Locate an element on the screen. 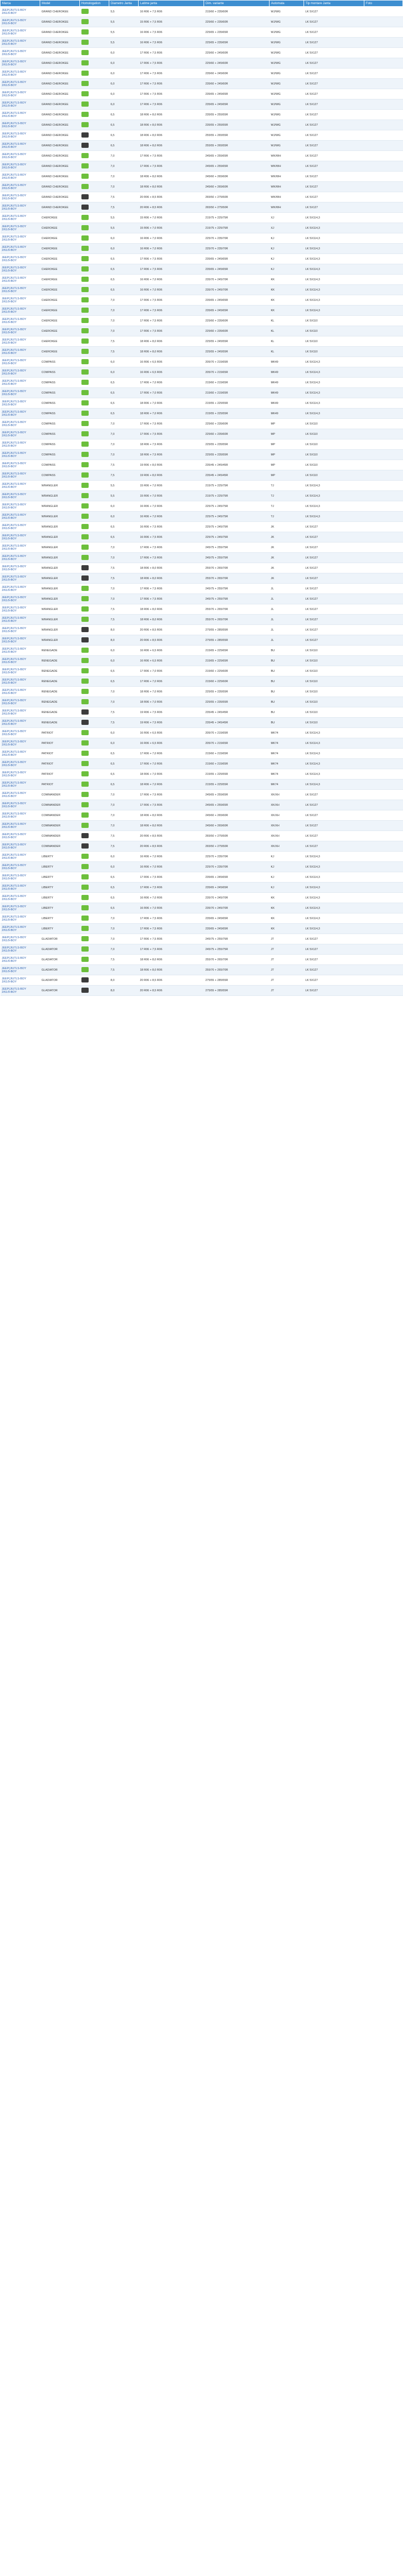  cell-automata: JL is located at coordinates (287, 588).